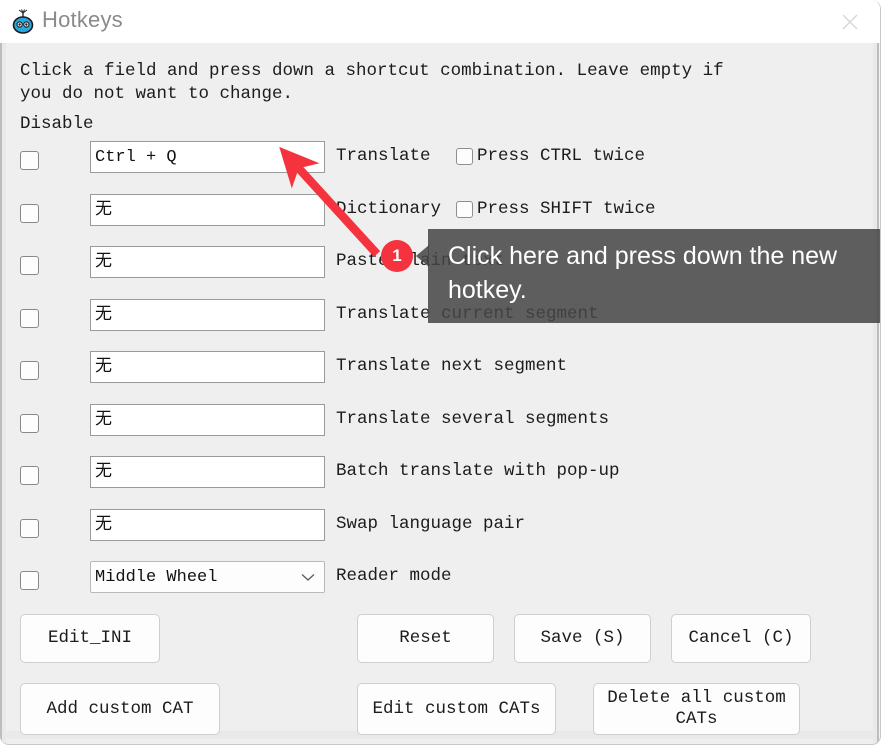 This screenshot has width=881, height=748. I want to click on hotkey-input-dictionary: 无, so click(207, 209).